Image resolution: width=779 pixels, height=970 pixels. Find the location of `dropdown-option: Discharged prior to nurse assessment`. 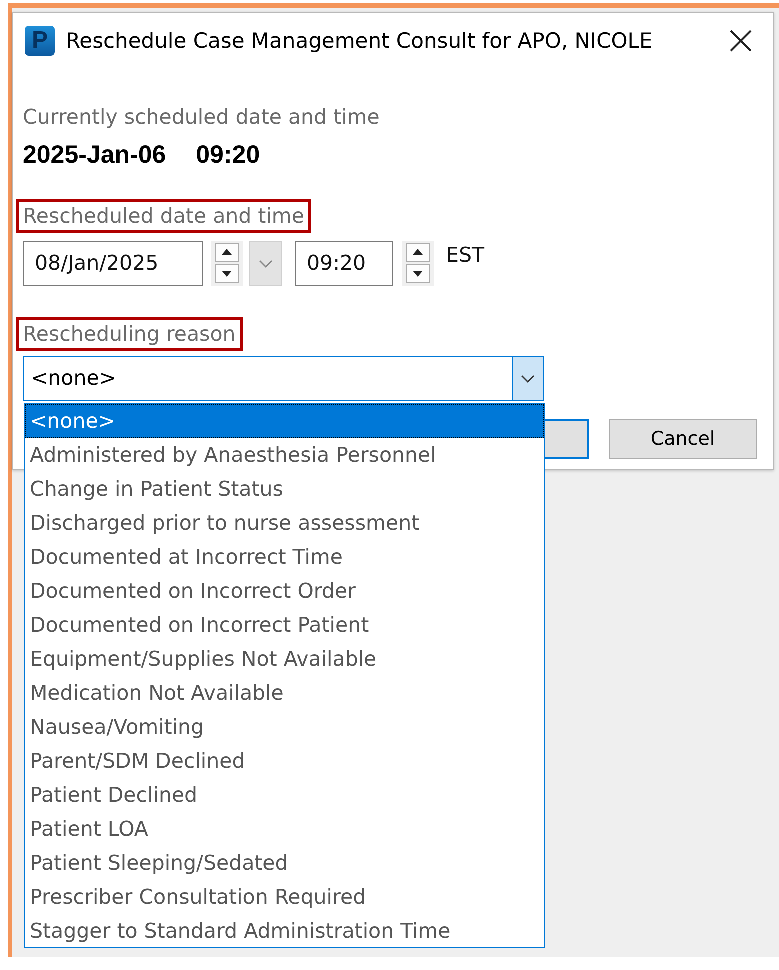

dropdown-option: Discharged prior to nurse assessment is located at coordinates (284, 523).